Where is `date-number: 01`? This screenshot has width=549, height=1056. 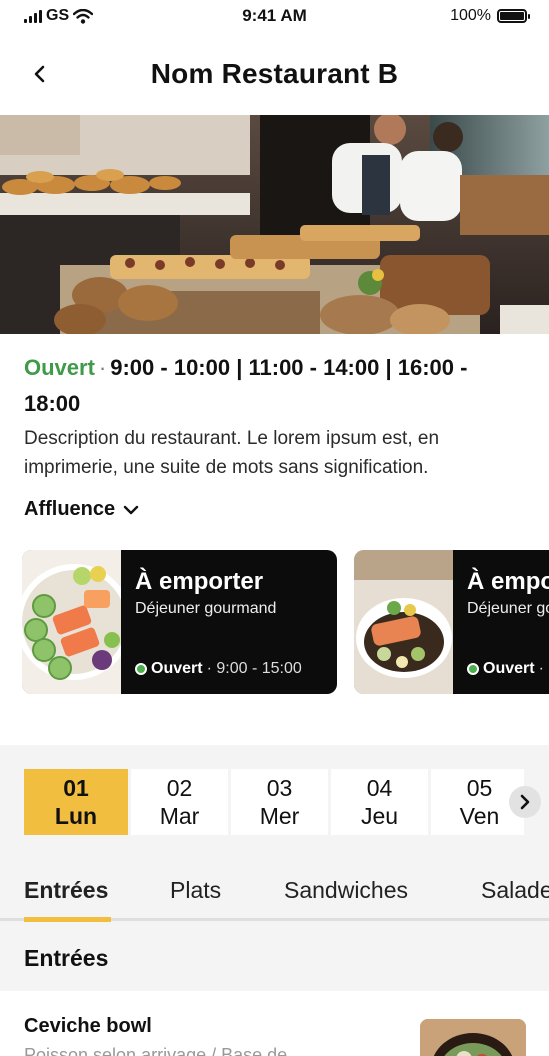 date-number: 01 is located at coordinates (76, 788).